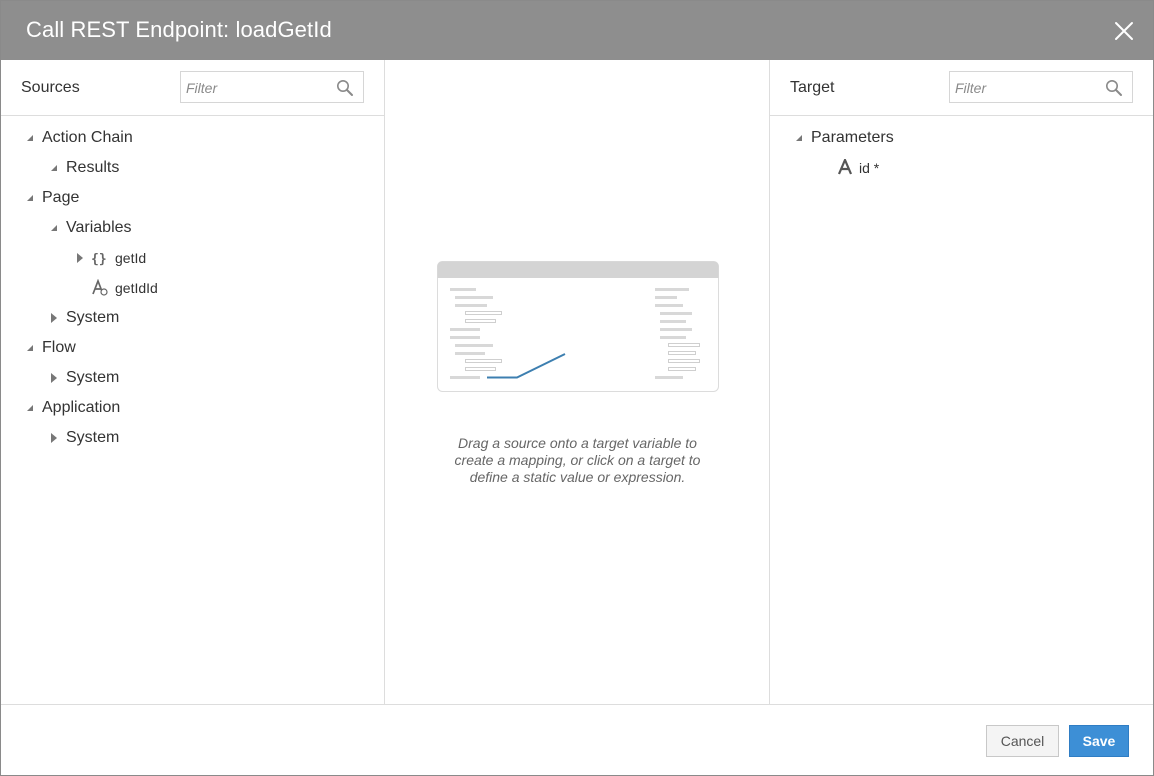 The image size is (1154, 776). Describe the element at coordinates (852, 137) in the screenshot. I see `tree-node-label: Parameters` at that location.